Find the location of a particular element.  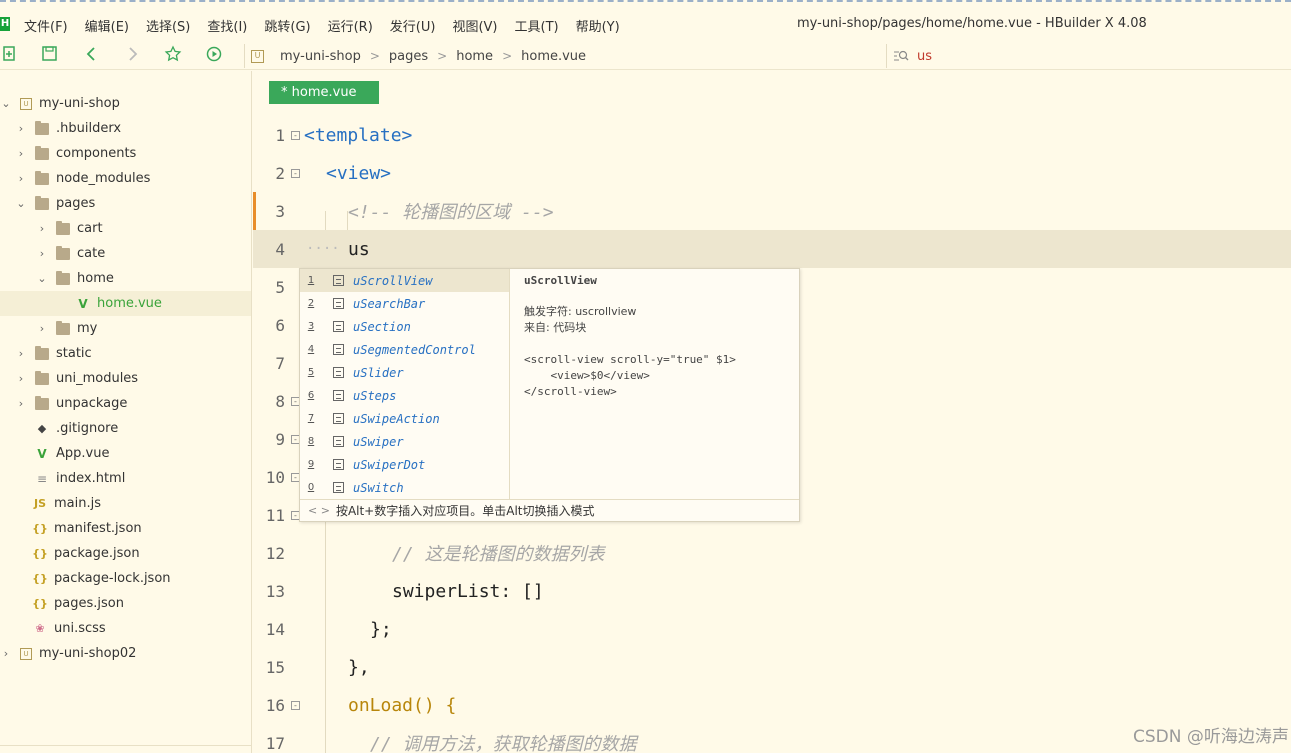

menu-file: 文件(F) is located at coordinates (46, 25).